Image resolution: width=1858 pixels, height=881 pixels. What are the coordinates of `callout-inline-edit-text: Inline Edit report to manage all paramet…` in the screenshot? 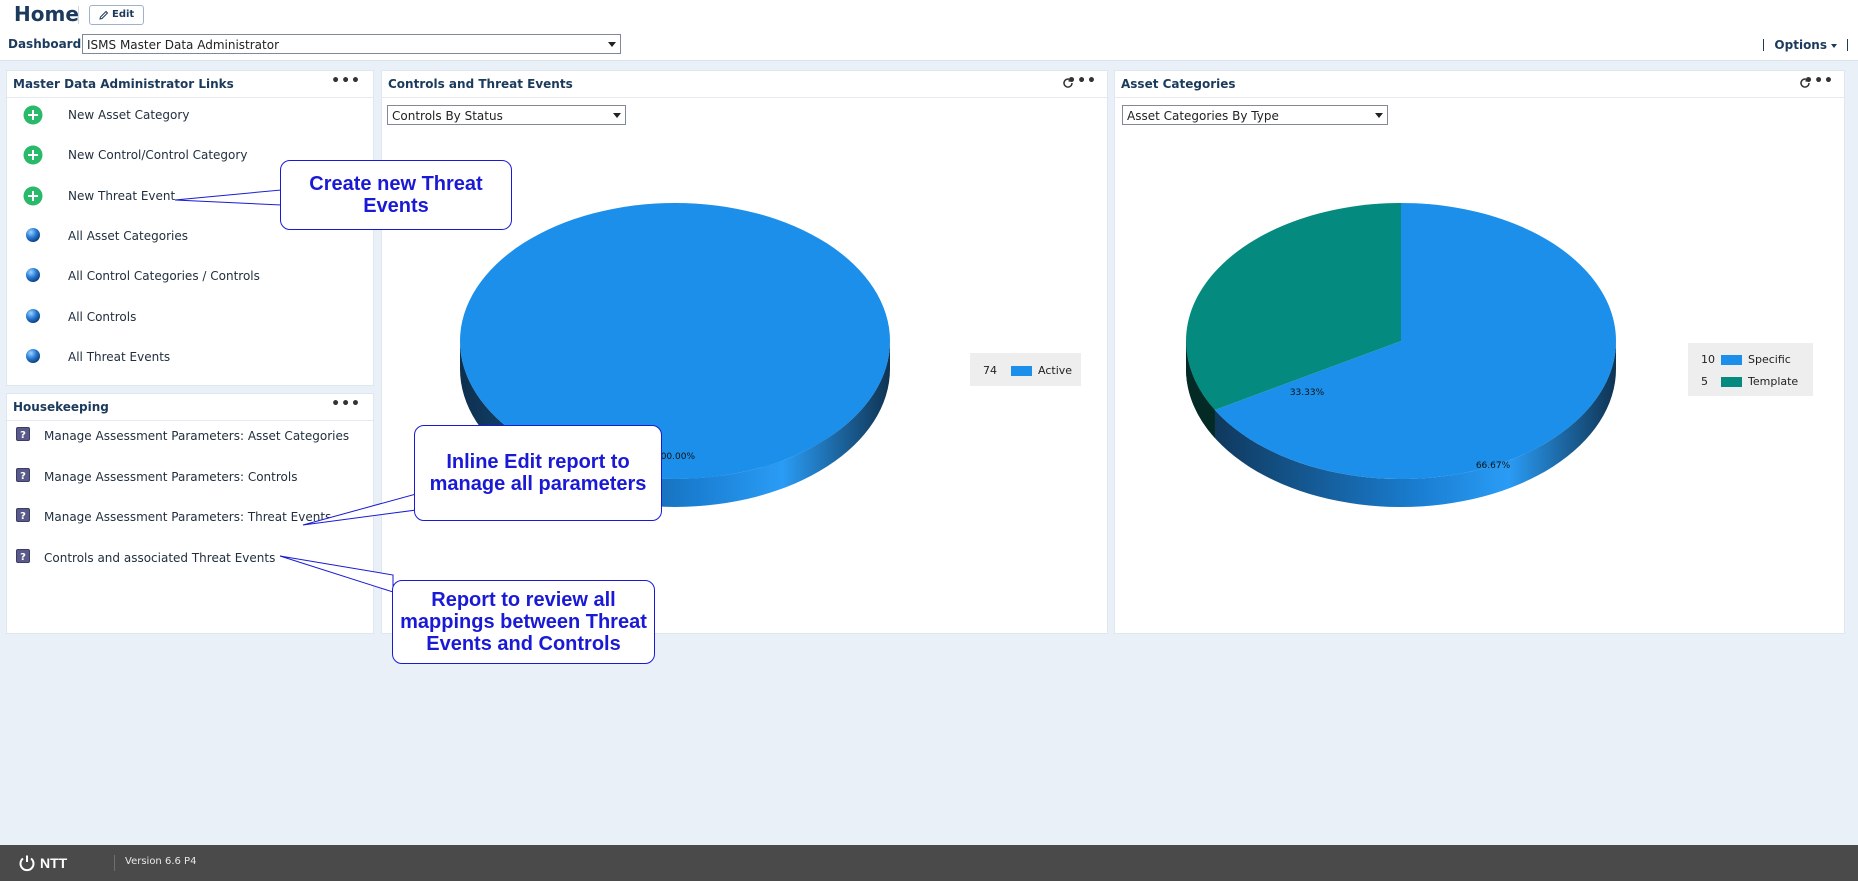 It's located at (538, 473).